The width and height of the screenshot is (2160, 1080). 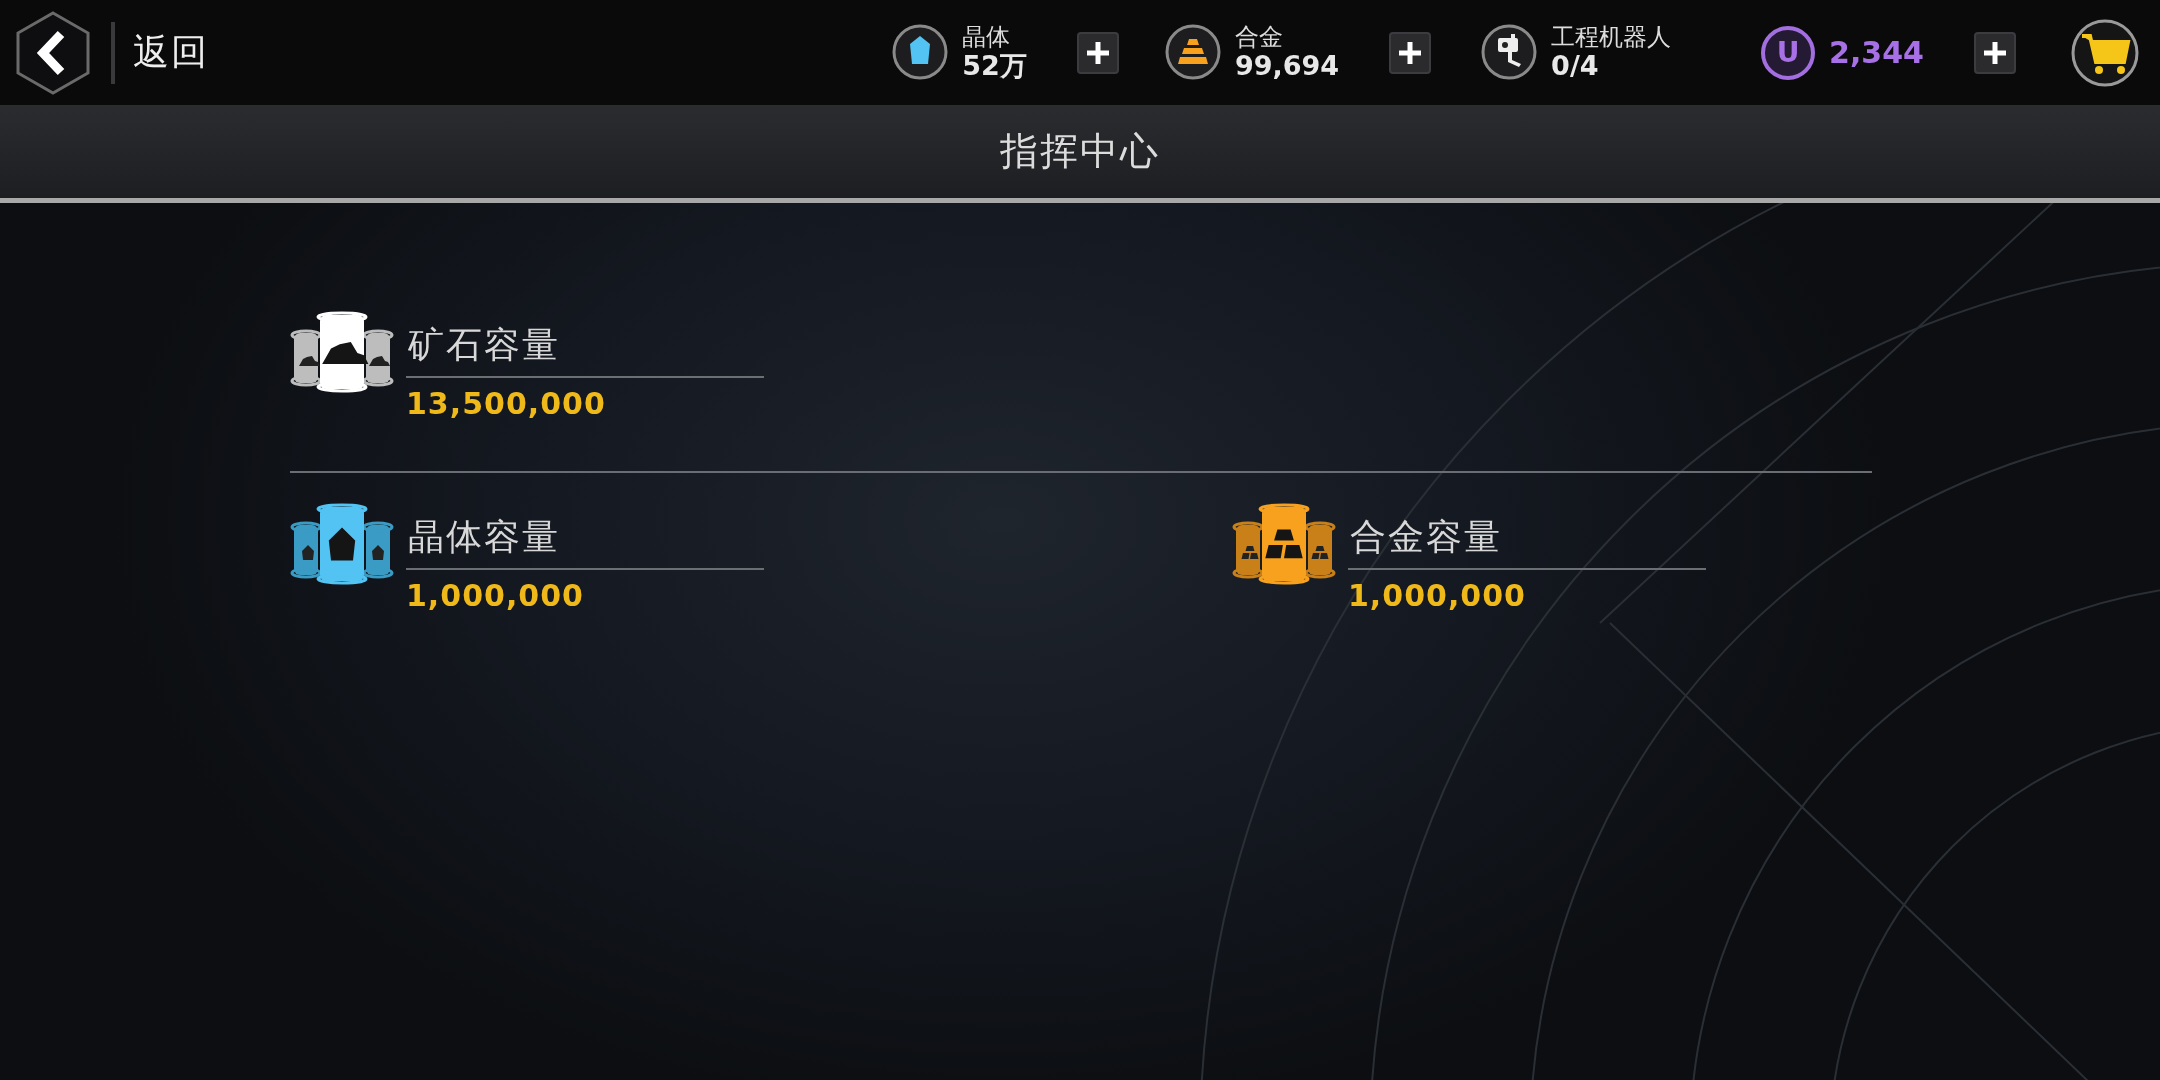 I want to click on crystal-icon, so click(x=920, y=52).